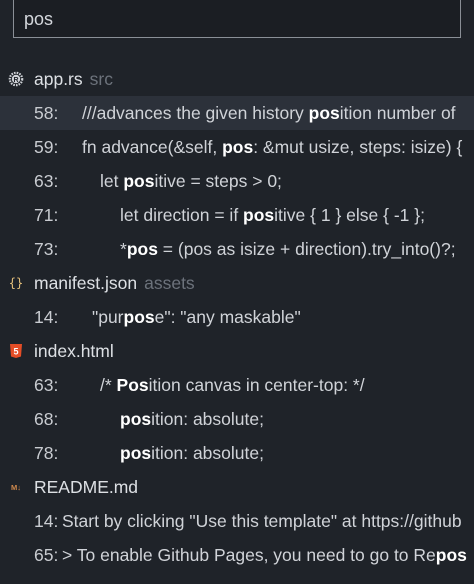 The height and width of the screenshot is (584, 474). I want to click on html5-icon: 5, so click(16, 351).